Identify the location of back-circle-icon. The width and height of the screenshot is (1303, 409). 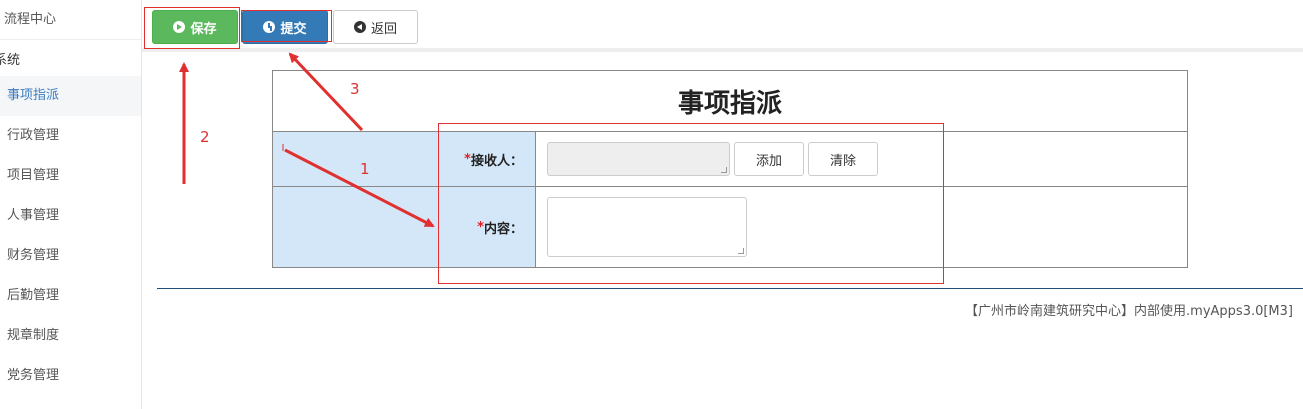
(359, 27).